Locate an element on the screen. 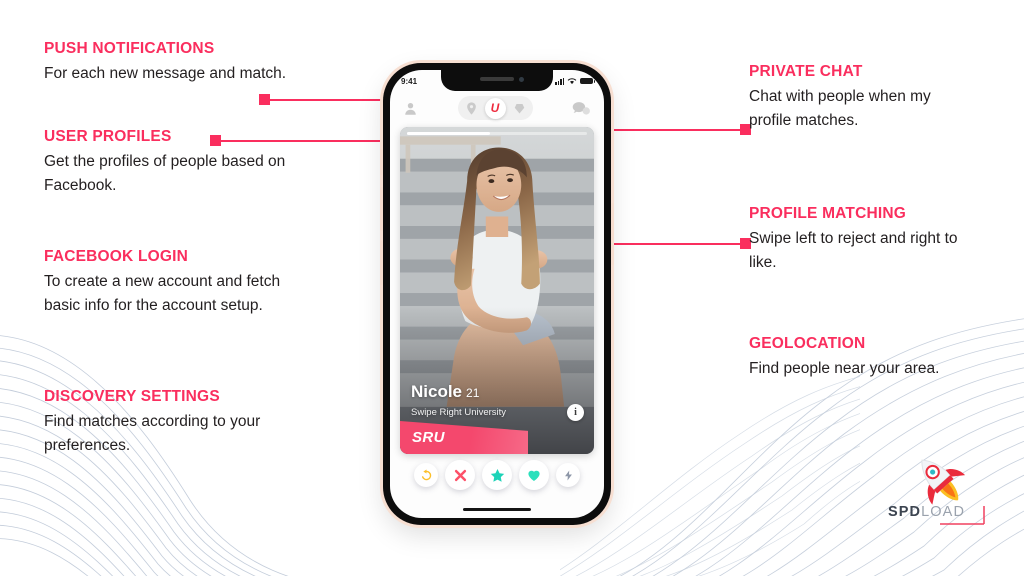  phone-power-button is located at coordinates (612, 234).